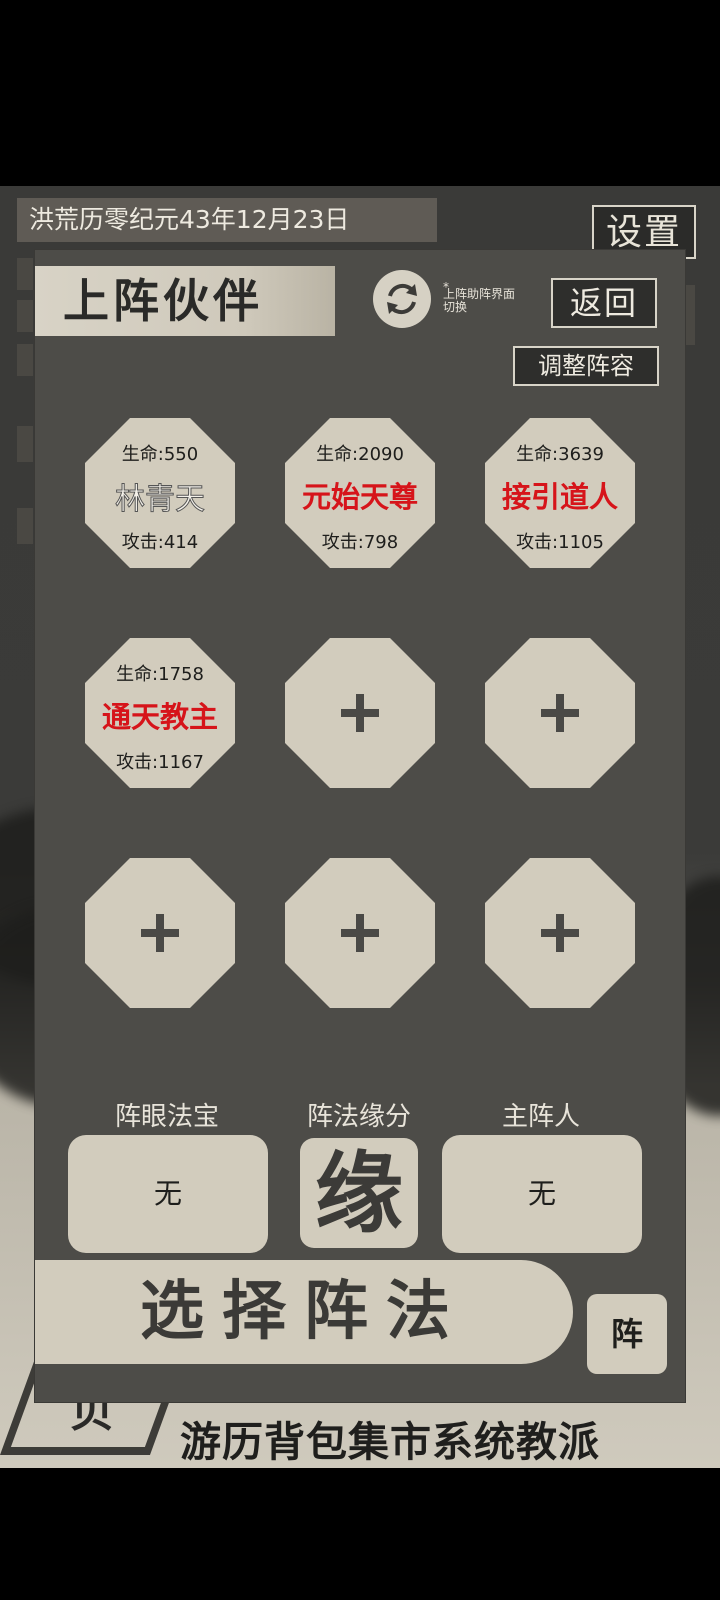 The image size is (720, 1600). What do you see at coordinates (540, 1117) in the screenshot?
I see `leader-label: 主阵人` at bounding box center [540, 1117].